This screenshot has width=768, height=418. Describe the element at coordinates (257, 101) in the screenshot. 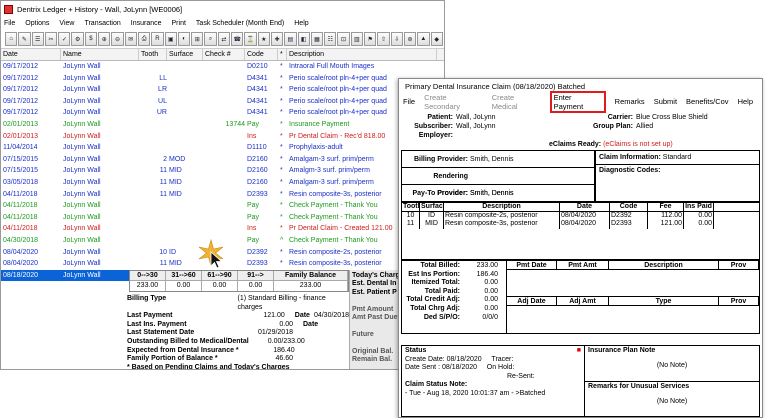

I see `ledger-cell-code: D4341` at that location.